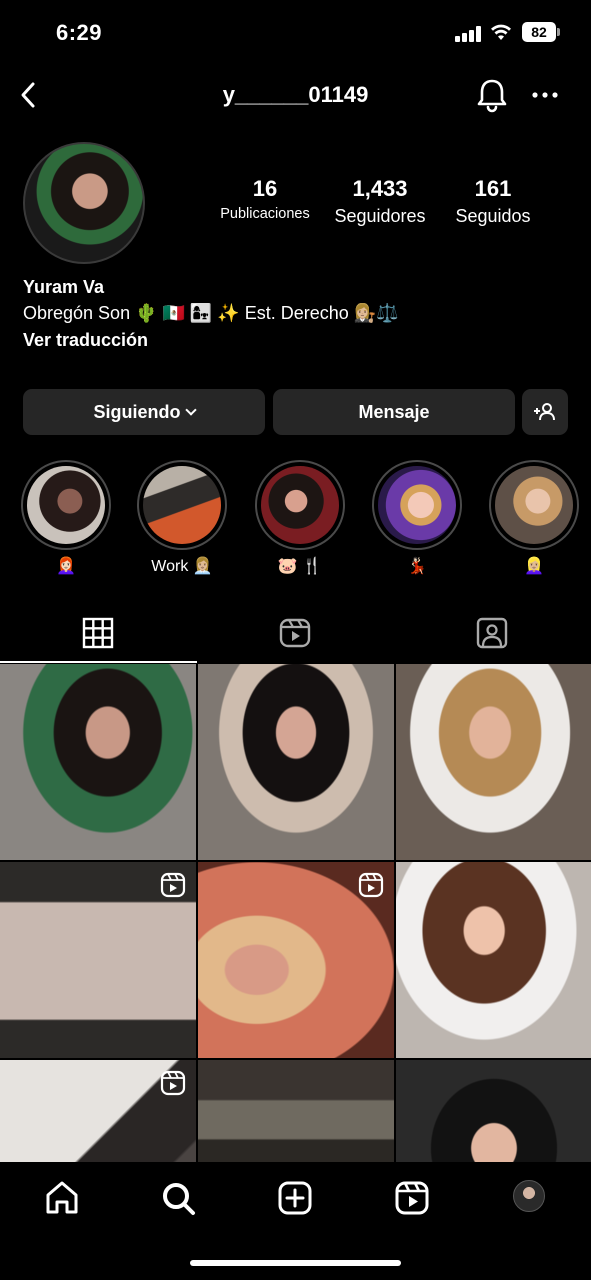  I want to click on highlight-label: 🐷 🍴, so click(300, 566).